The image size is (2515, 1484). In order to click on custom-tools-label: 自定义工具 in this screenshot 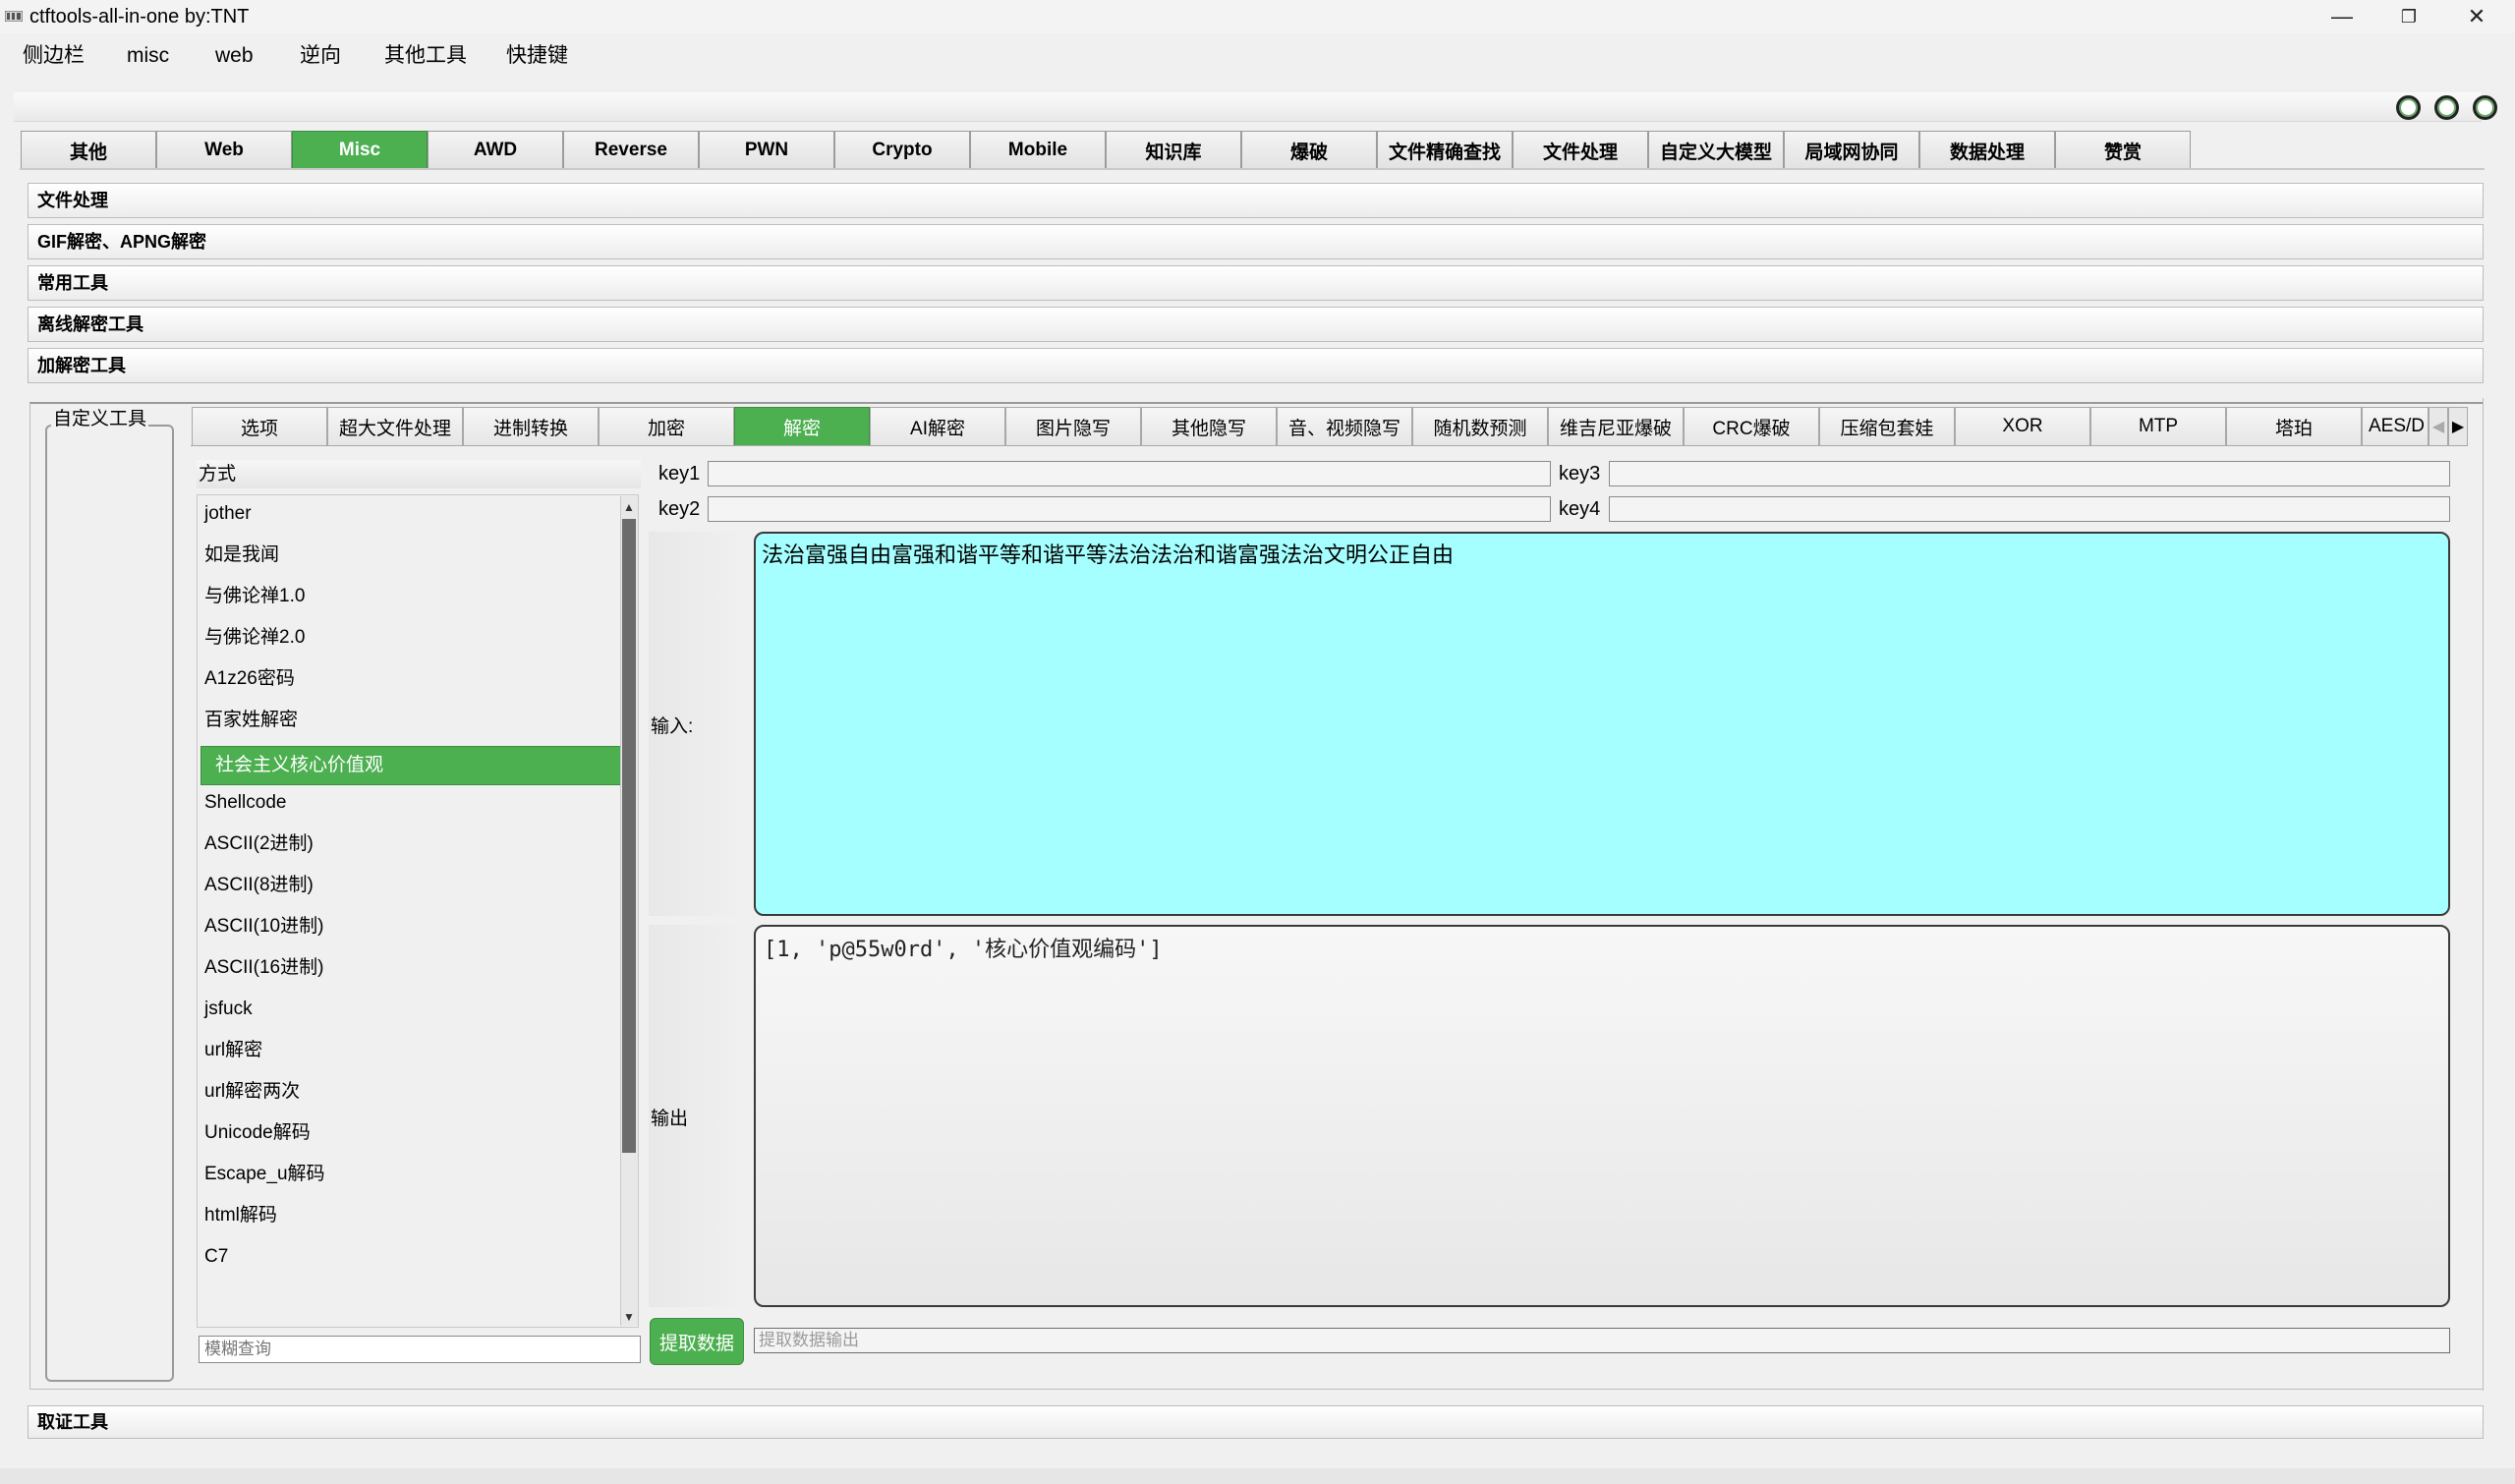, I will do `click(100, 417)`.